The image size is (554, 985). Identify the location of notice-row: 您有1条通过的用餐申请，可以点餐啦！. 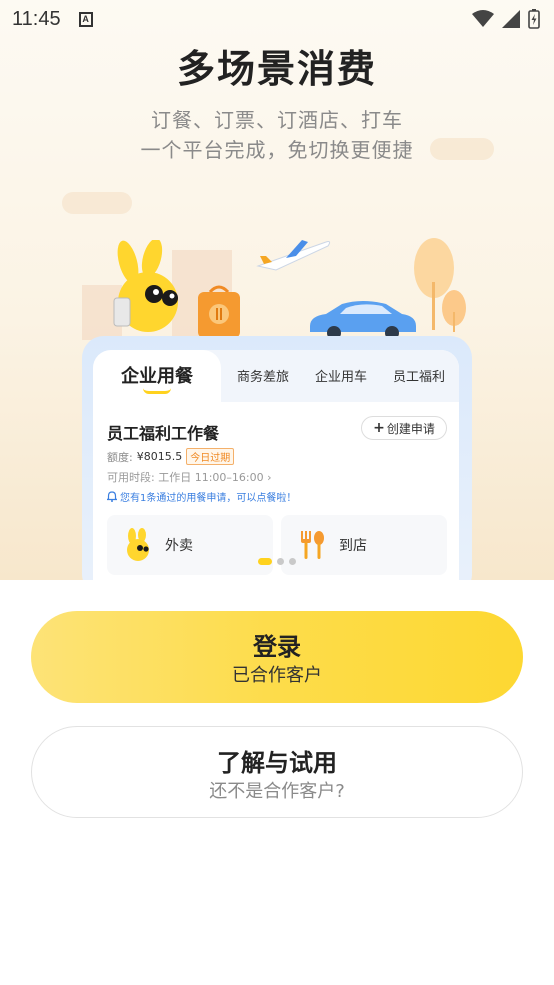
(201, 496).